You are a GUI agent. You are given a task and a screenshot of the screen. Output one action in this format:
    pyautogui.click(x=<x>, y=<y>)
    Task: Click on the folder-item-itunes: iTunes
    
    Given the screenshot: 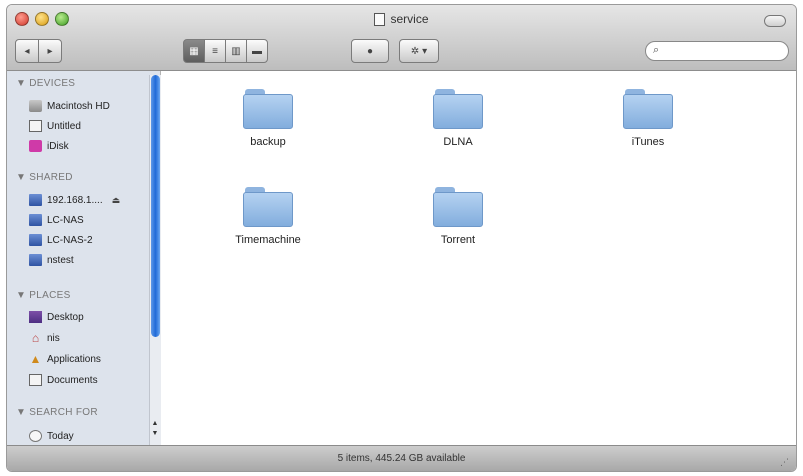 What is the action you would take?
    pyautogui.click(x=648, y=118)
    